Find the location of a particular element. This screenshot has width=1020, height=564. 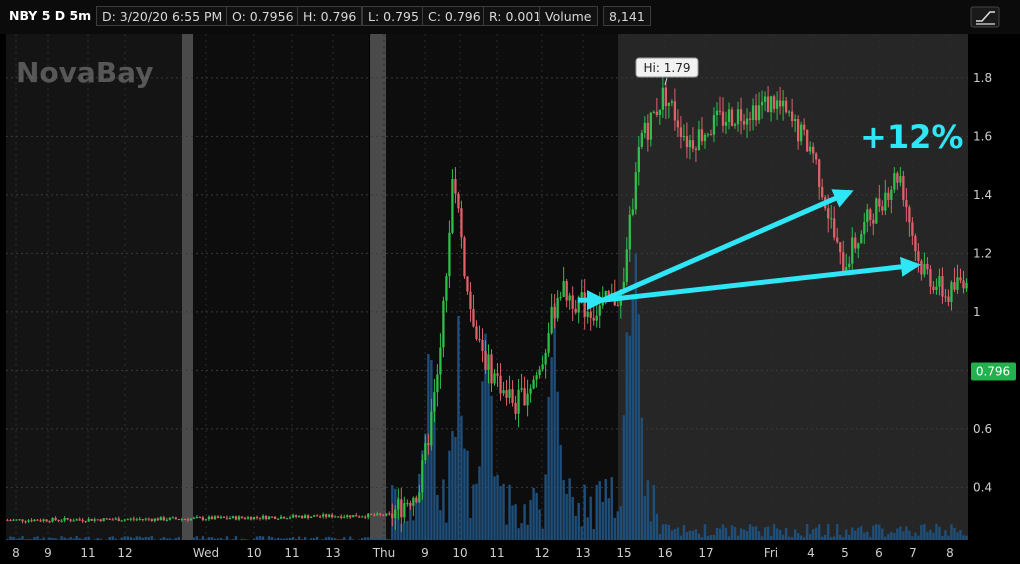

x-tick-label: 9 is located at coordinates (425, 553).